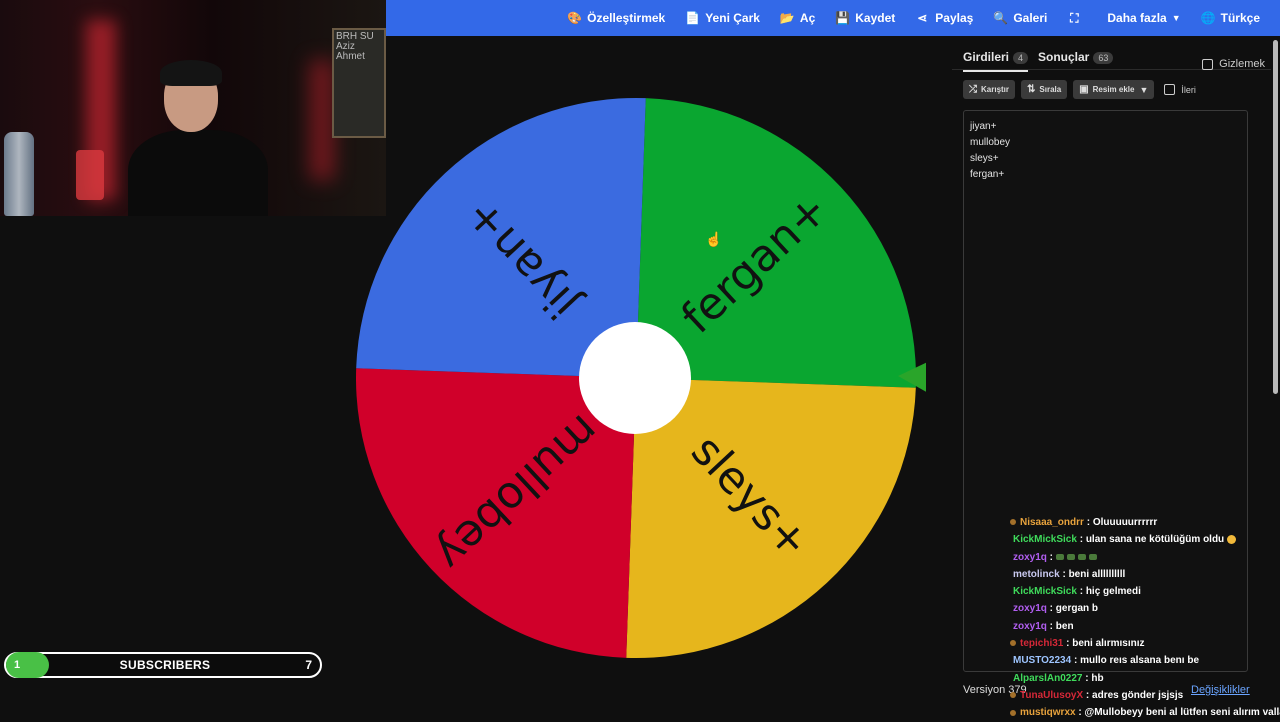 This screenshot has height=722, width=1280. I want to click on advanced-label: İleri, so click(1188, 89).